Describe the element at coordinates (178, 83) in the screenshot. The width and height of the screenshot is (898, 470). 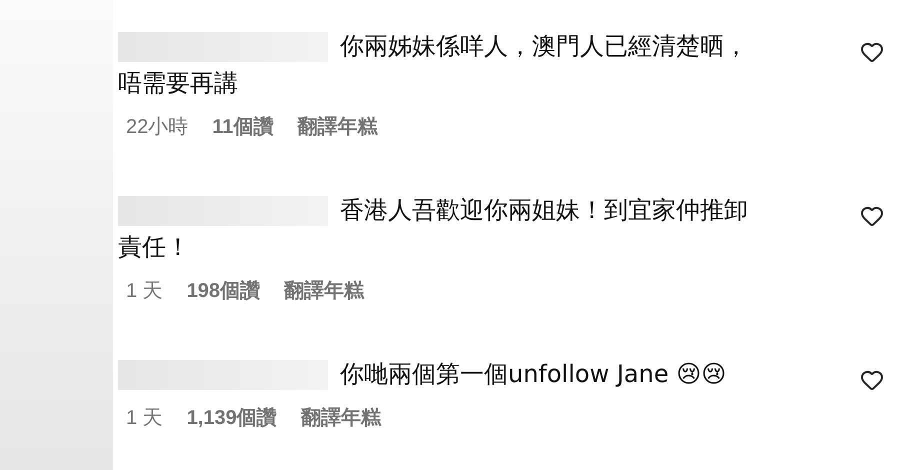
I see `comment-text: 唔需要再講` at that location.